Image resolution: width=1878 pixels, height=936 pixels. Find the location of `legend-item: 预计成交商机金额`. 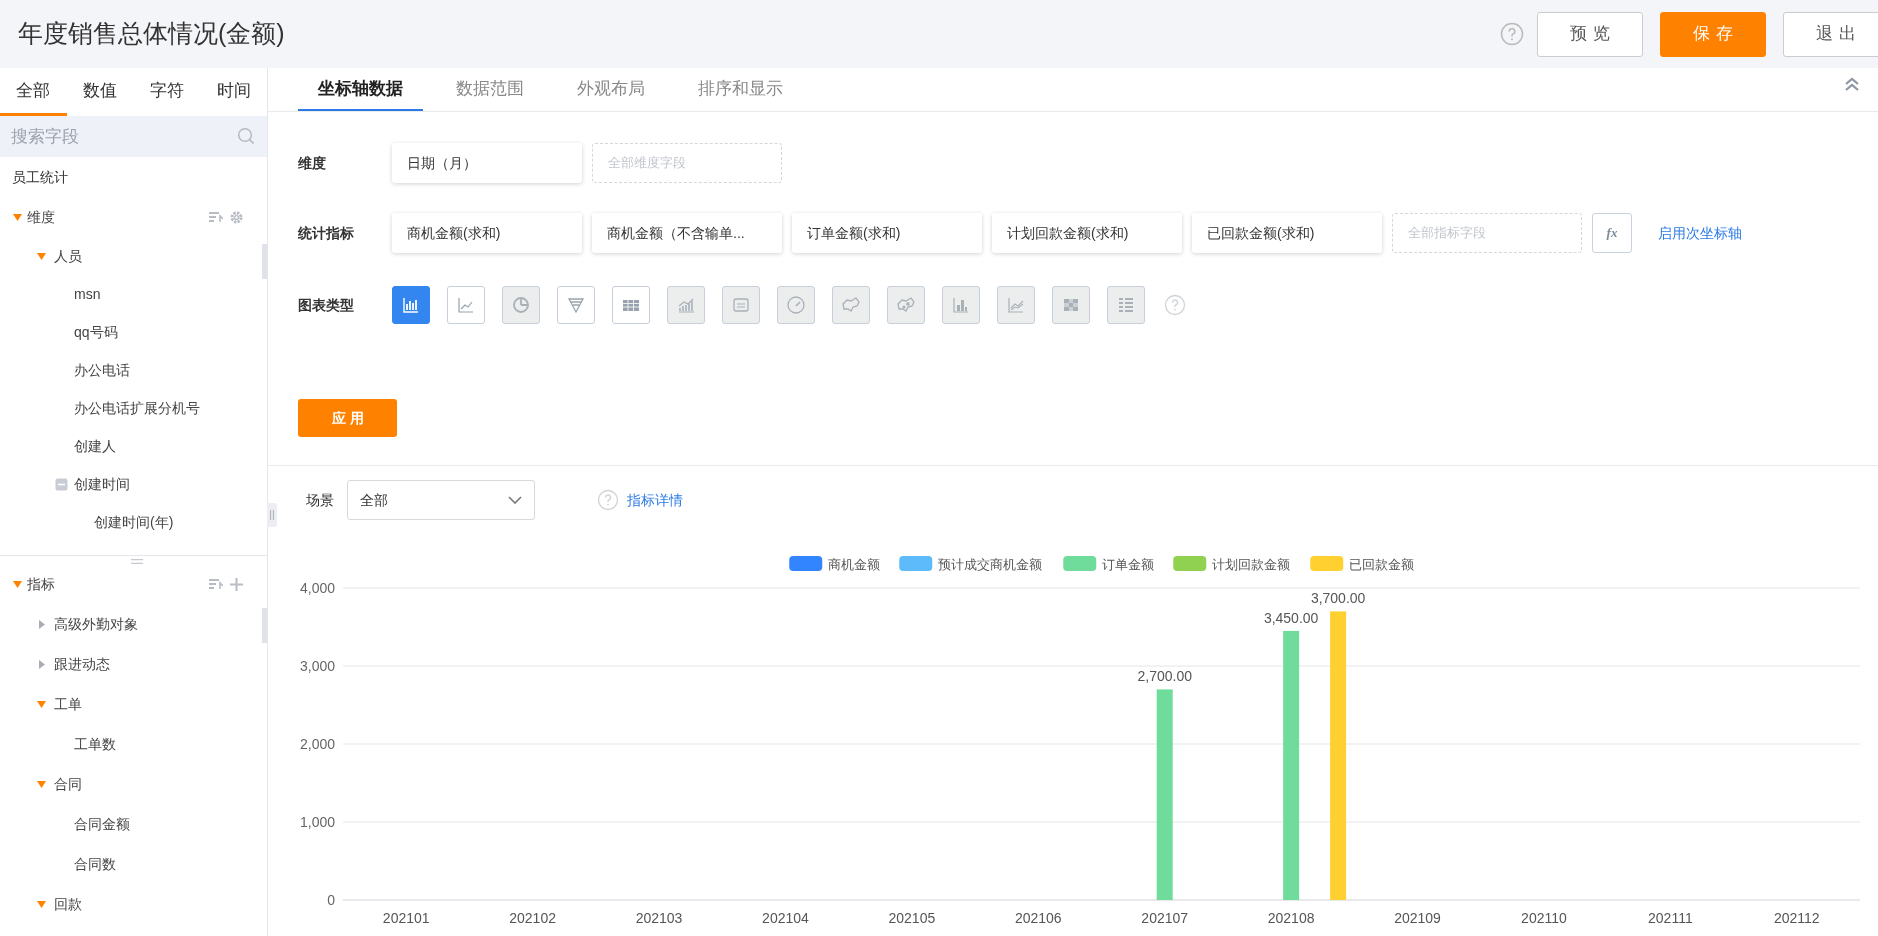

legend-item: 预计成交商机金额 is located at coordinates (971, 564).